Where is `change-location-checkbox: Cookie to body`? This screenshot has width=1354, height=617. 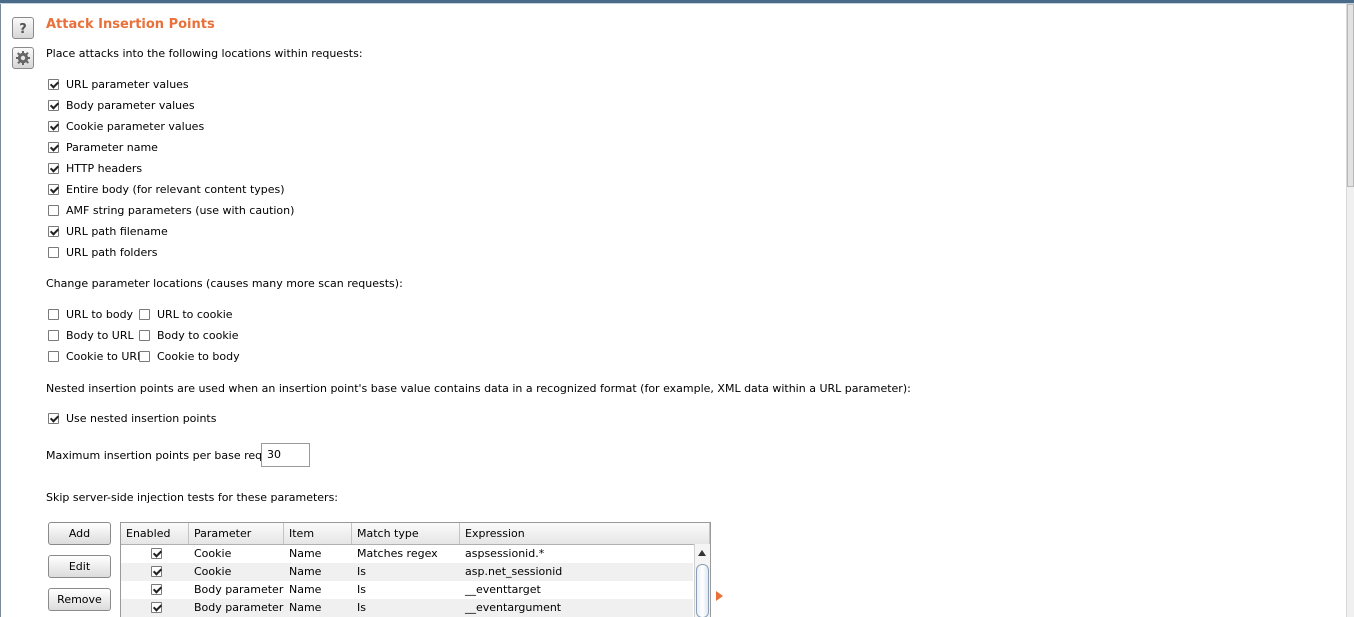
change-location-checkbox: Cookie to body is located at coordinates (189, 356).